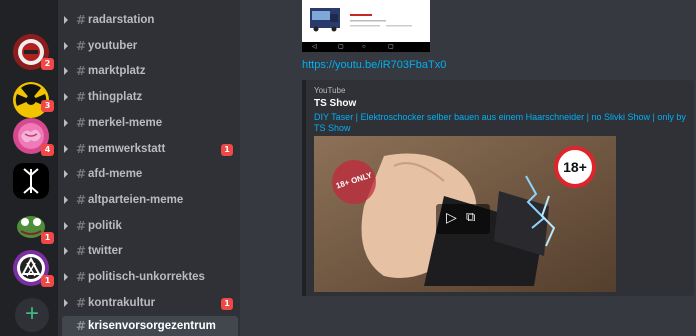 Image resolution: width=696 pixels, height=336 pixels. Describe the element at coordinates (366, 26) in the screenshot. I see `attached-screenshot: ◁ ▢ ○ ▢` at that location.